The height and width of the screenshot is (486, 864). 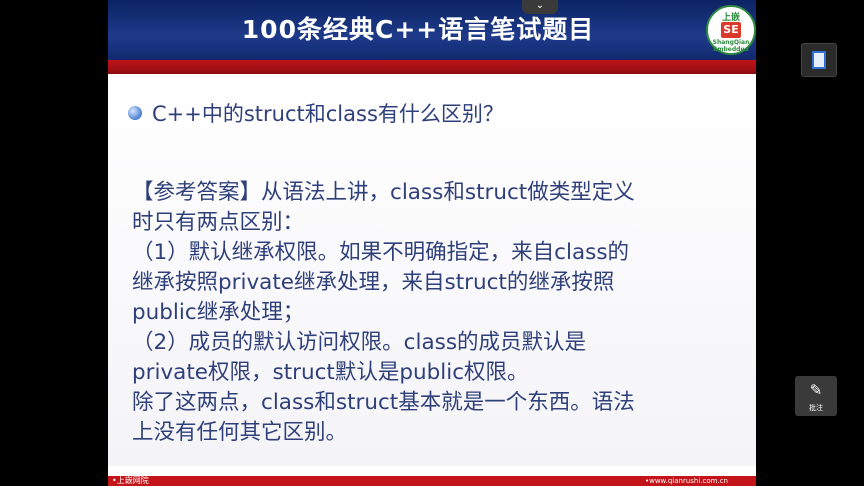 What do you see at coordinates (240, 432) in the screenshot?
I see `answer-line: 上没有任何其它区别。` at bounding box center [240, 432].